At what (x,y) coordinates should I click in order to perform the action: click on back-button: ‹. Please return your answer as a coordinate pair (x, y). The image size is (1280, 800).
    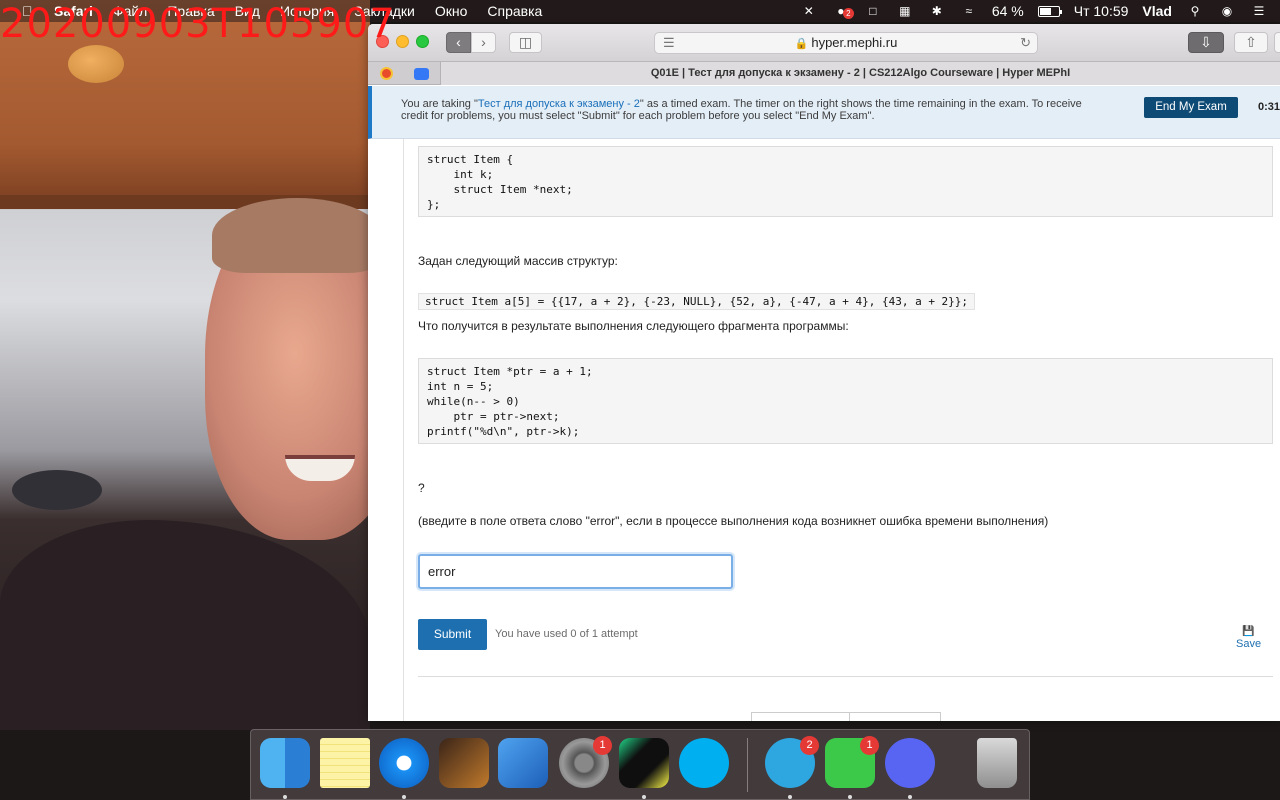
    Looking at the image, I should click on (458, 42).